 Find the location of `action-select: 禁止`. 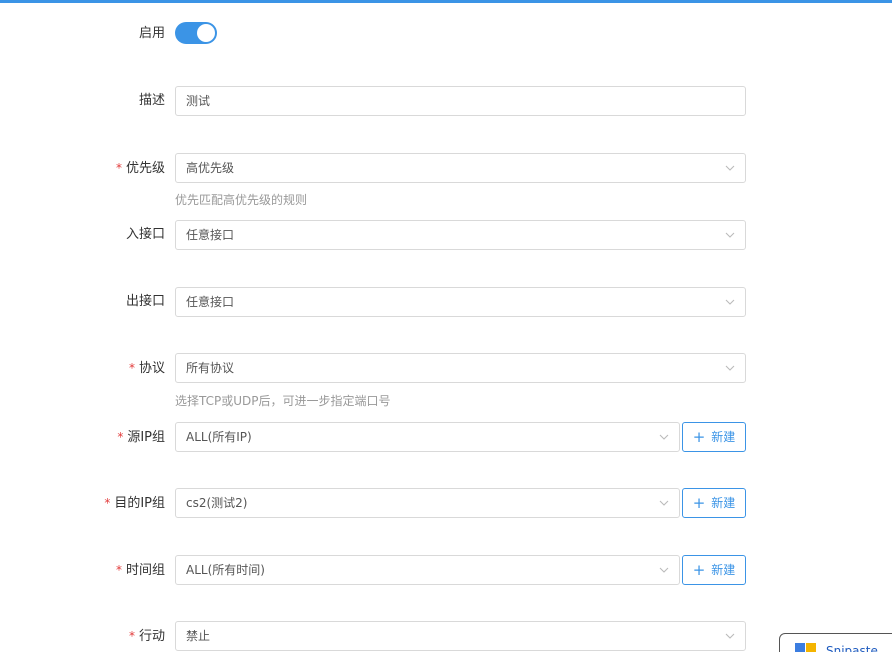

action-select: 禁止 is located at coordinates (460, 636).